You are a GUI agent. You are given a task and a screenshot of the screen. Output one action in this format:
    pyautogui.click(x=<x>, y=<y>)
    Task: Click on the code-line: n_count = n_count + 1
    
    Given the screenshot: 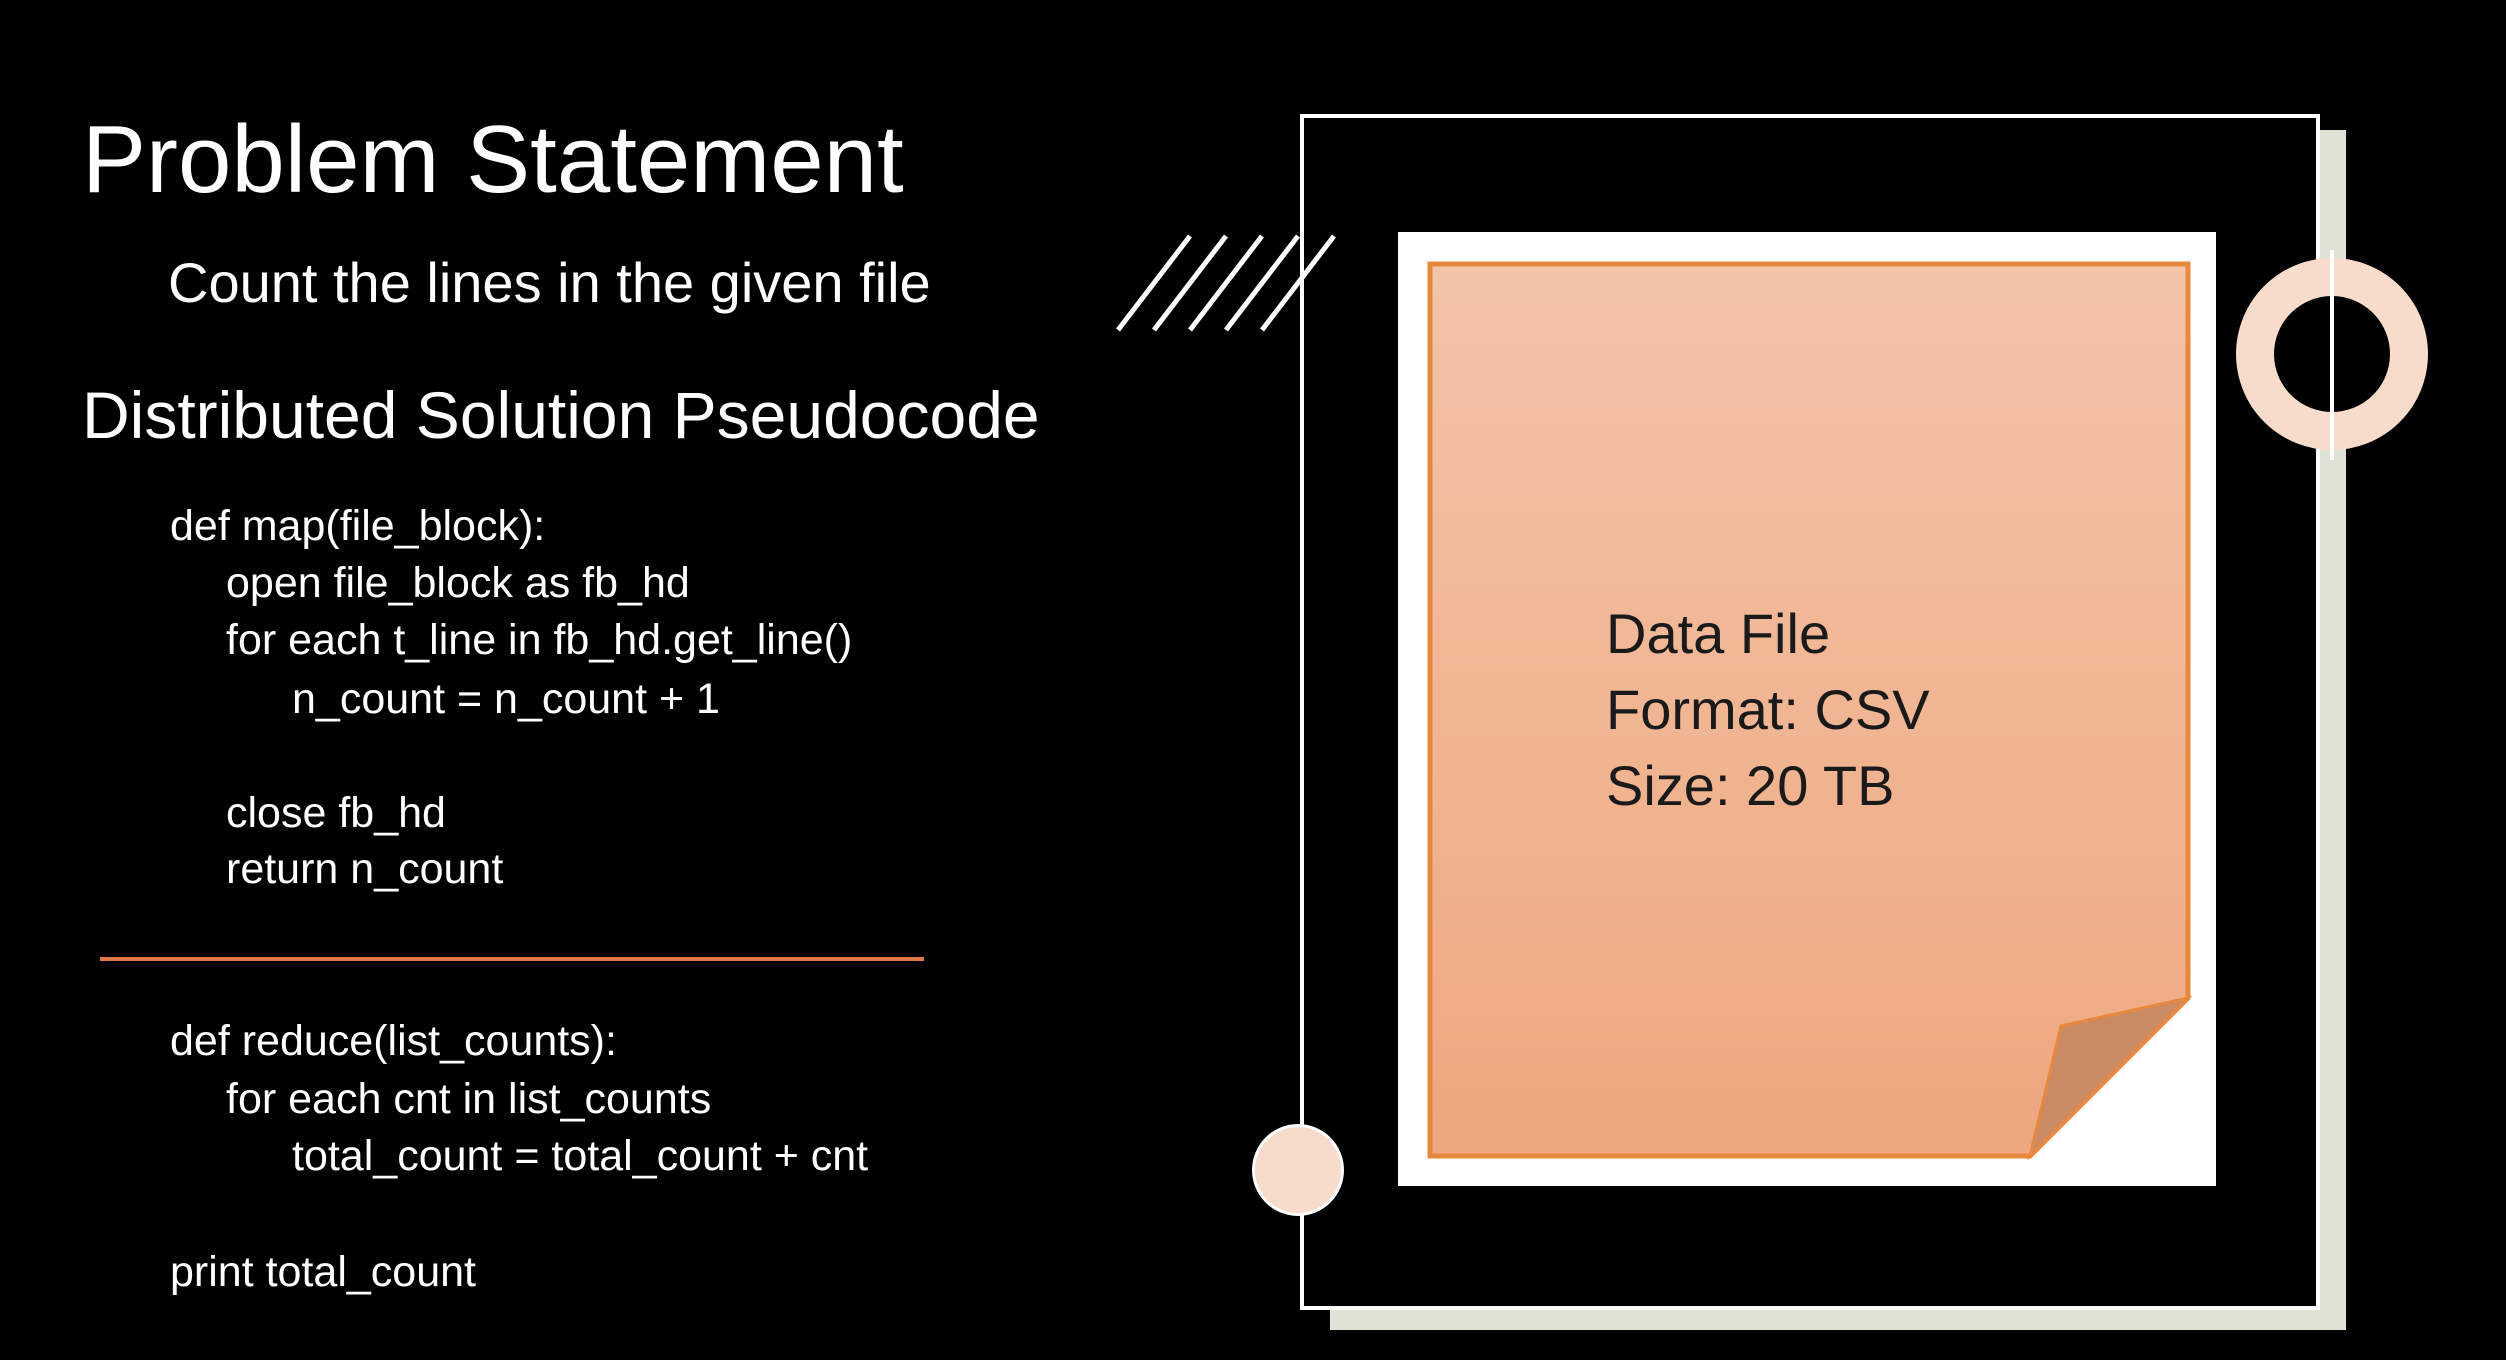 What is the action you would take?
    pyautogui.click(x=506, y=699)
    